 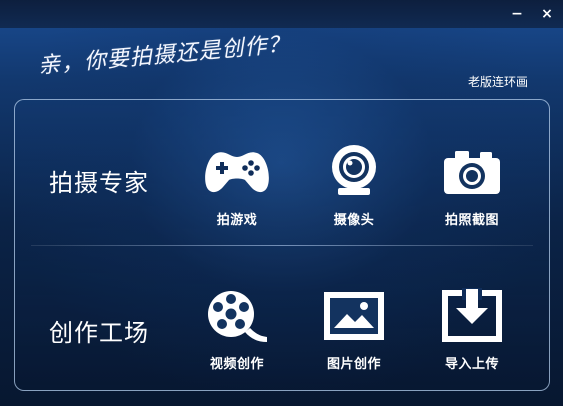 I want to click on import-icon, so click(x=472, y=315).